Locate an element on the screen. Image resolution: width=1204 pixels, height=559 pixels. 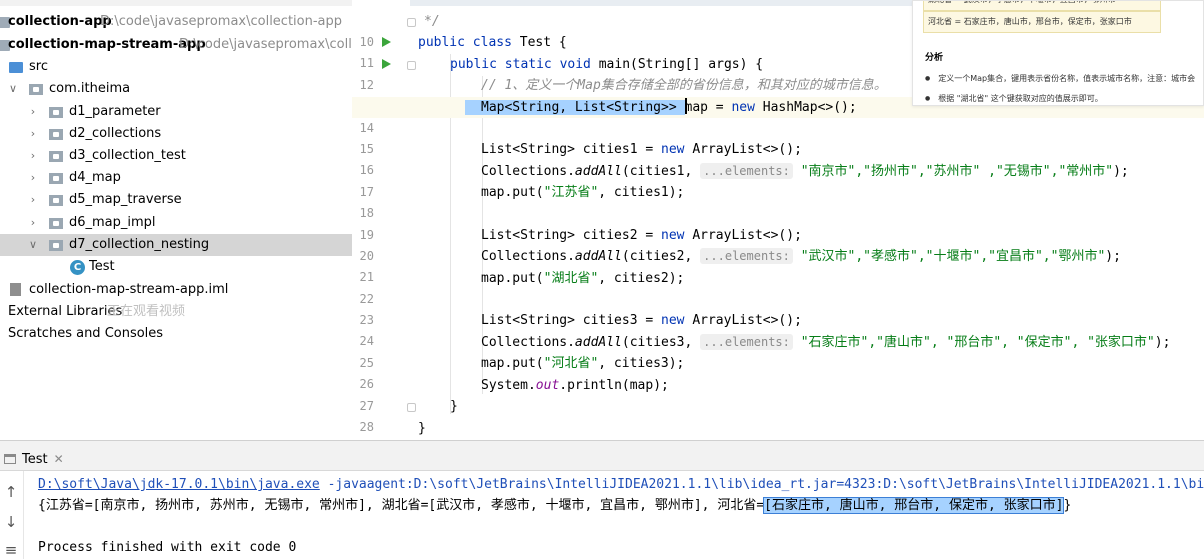
tree-item-d1-parameter: › d1_parameter is located at coordinates (176, 112).